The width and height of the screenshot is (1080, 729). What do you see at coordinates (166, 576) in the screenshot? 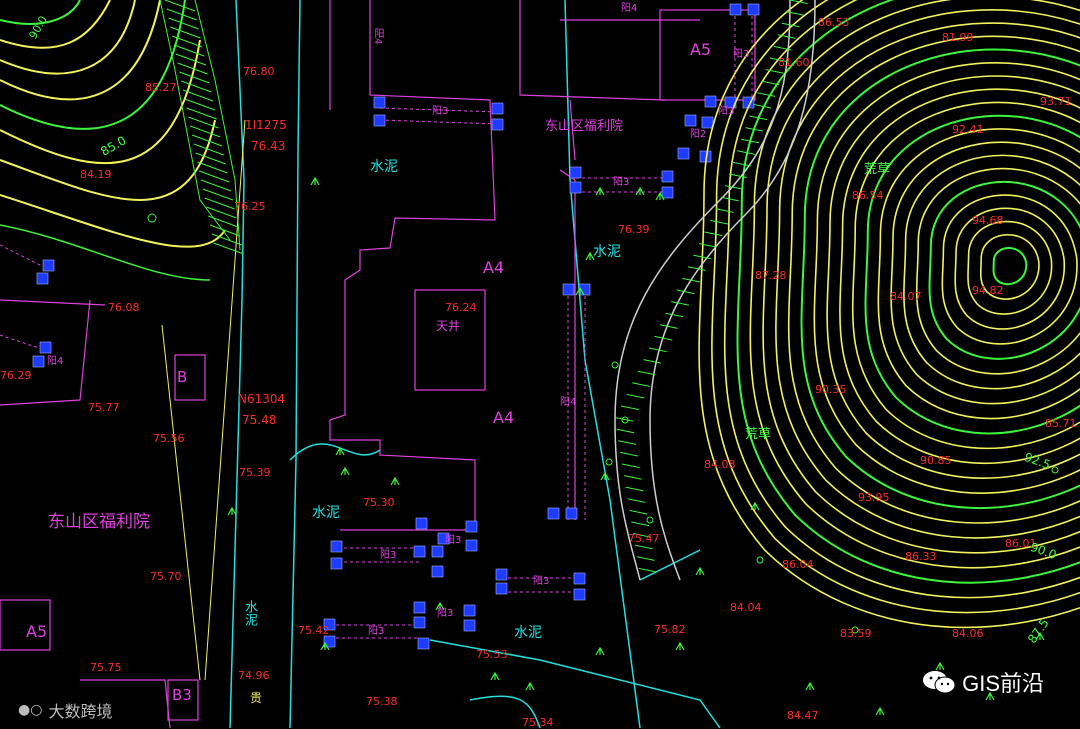
I see `elevation-label: 75.70` at bounding box center [166, 576].